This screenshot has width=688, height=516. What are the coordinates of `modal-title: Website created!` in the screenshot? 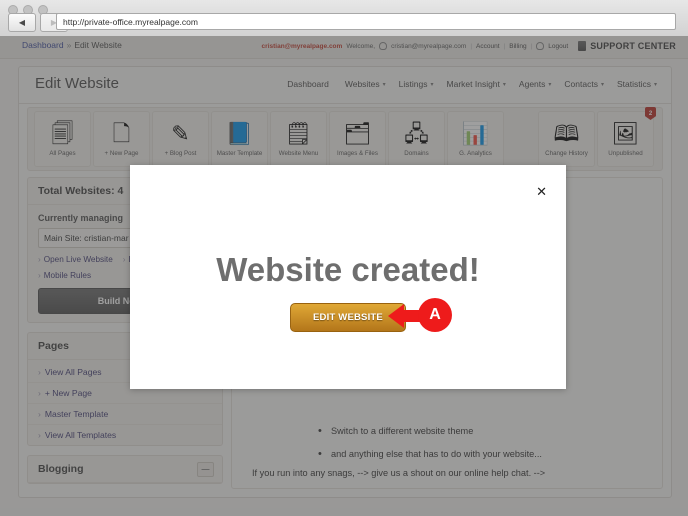 It's located at (348, 269).